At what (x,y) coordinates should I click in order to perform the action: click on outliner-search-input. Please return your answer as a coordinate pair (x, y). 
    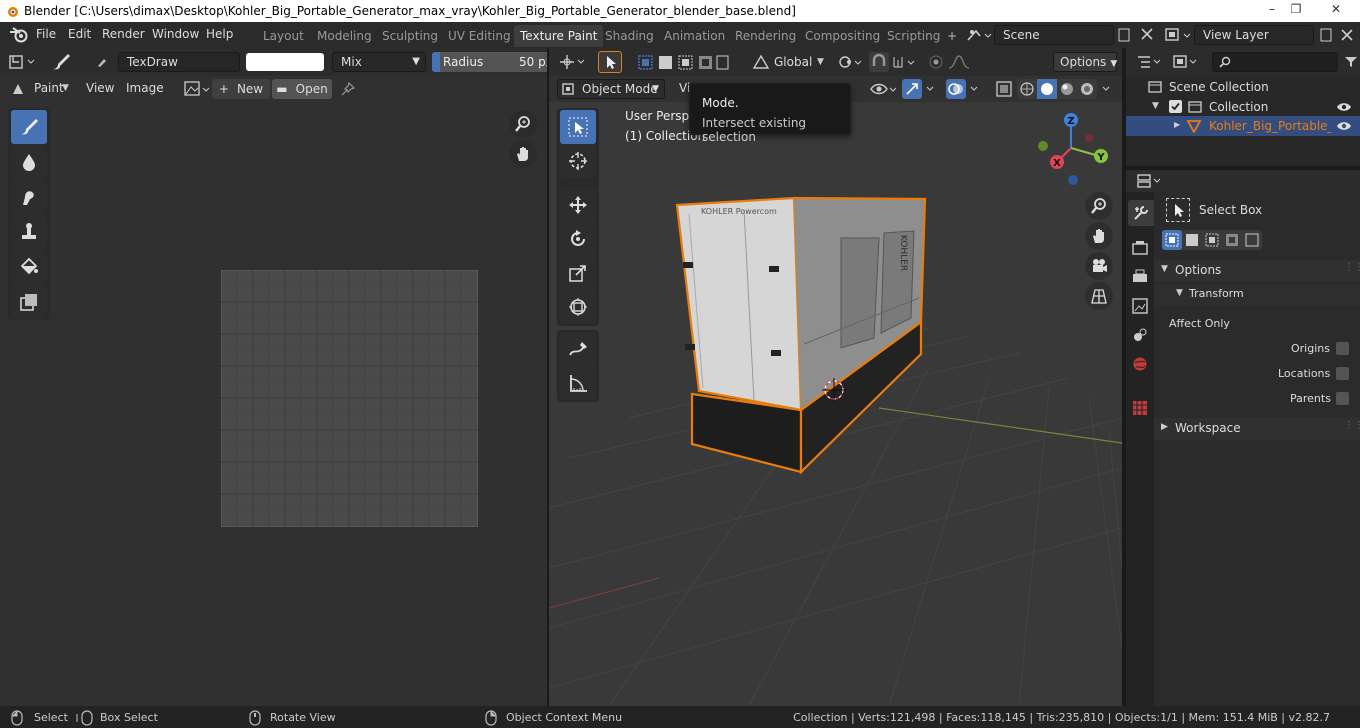
    Looking at the image, I should click on (1275, 62).